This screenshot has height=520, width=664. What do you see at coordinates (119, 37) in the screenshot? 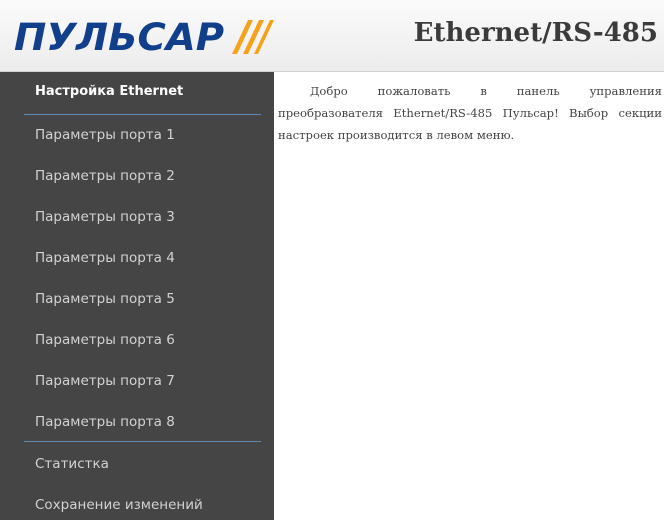
I see `logo-text: ПУЛЬСАР` at bounding box center [119, 37].